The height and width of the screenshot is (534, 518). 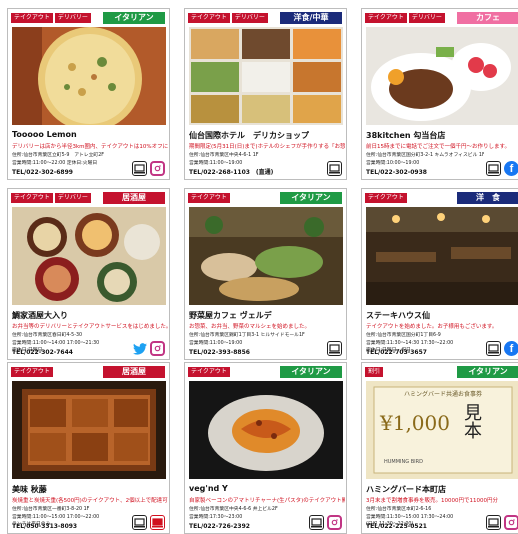 What do you see at coordinates (250, 327) in the screenshot?
I see `restaurant-description: お惣菜、お弁当、野菜のマルシェを始めました。` at bounding box center [250, 327].